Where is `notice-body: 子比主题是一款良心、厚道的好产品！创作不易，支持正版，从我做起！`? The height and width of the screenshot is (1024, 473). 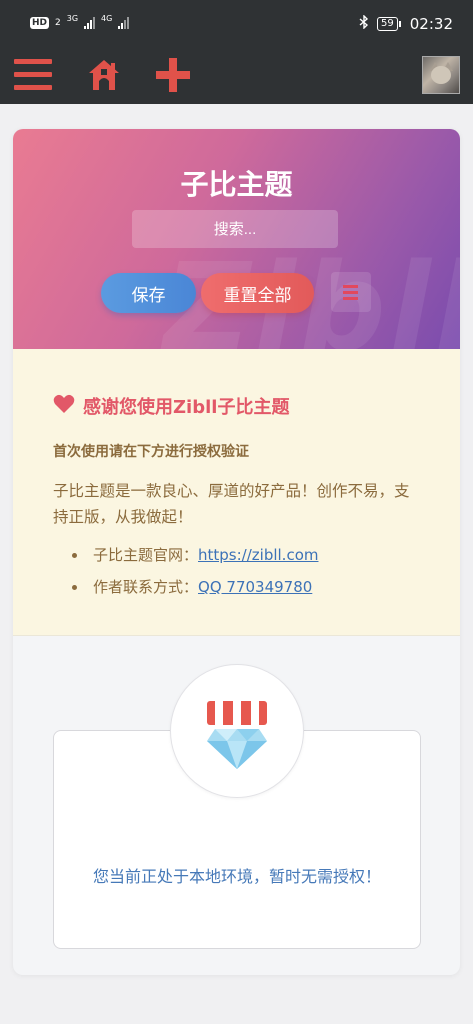 notice-body: 子比主题是一款良心、厚道的好产品！创作不易，支持正版，从我做起！ is located at coordinates (231, 504).